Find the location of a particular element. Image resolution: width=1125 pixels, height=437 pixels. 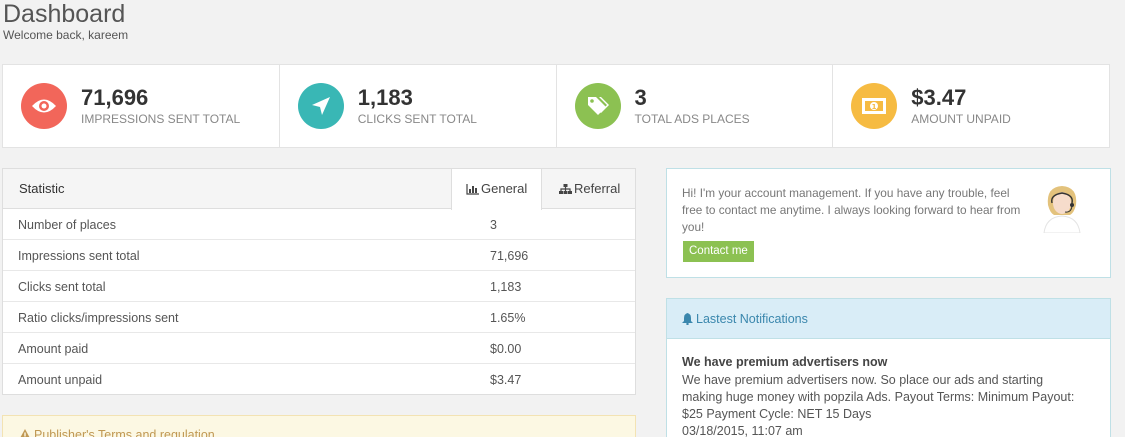

stat-value: 71,696 is located at coordinates (115, 97).